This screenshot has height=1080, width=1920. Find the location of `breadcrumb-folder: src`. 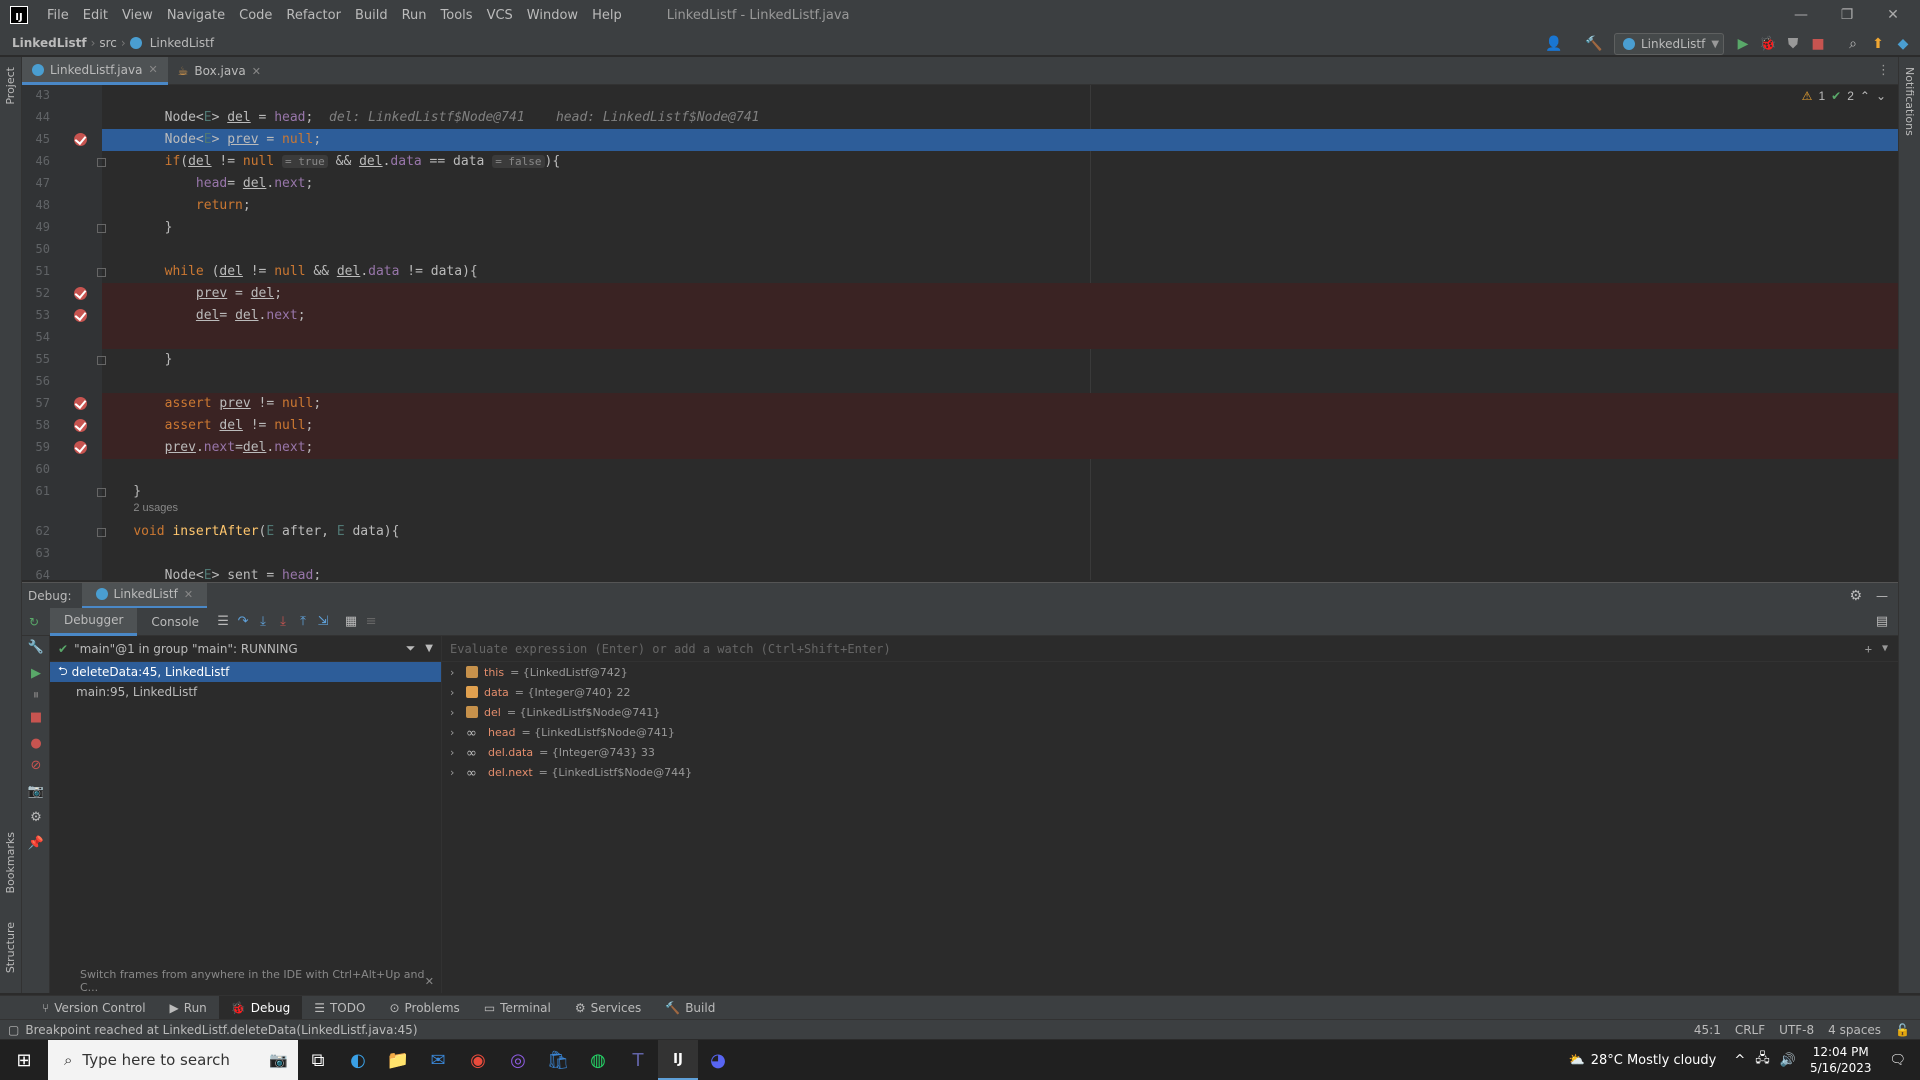

breadcrumb-folder: src is located at coordinates (108, 43).